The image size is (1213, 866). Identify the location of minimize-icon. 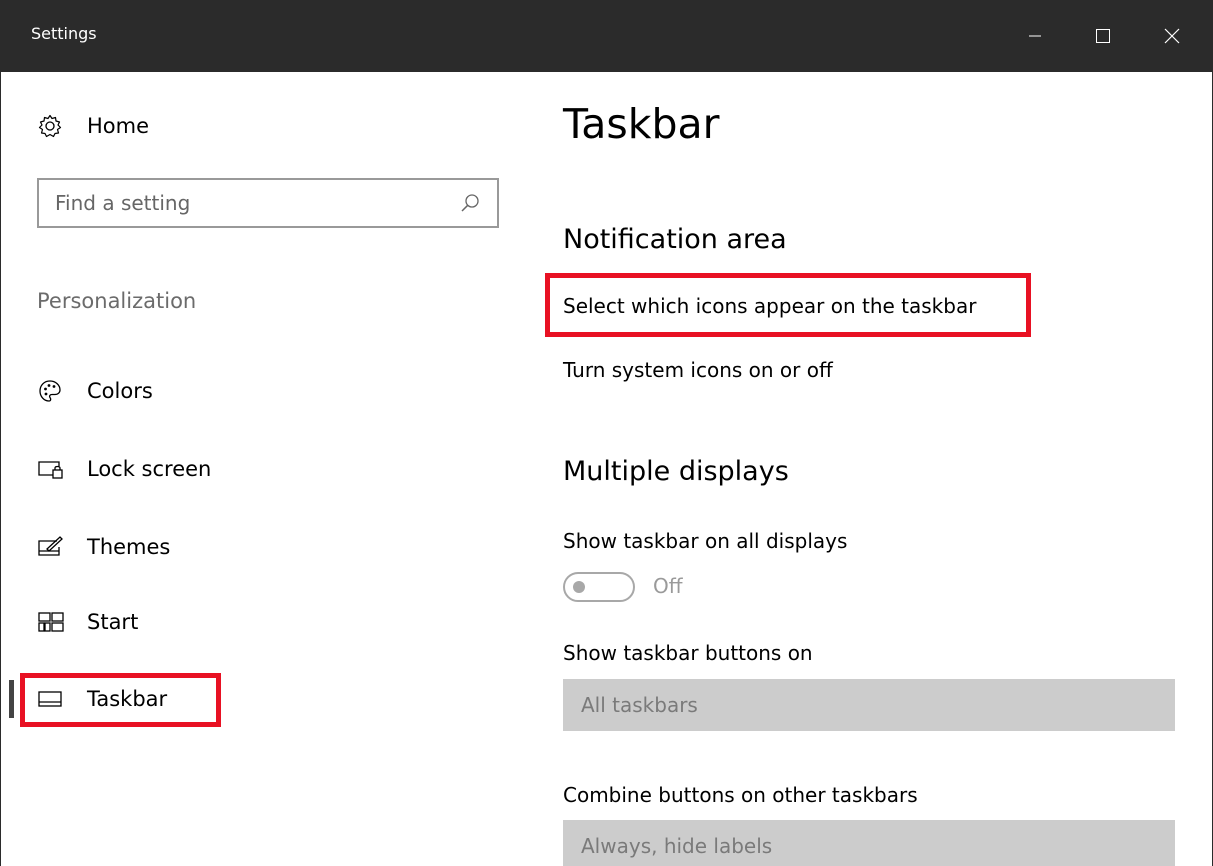
(1035, 36).